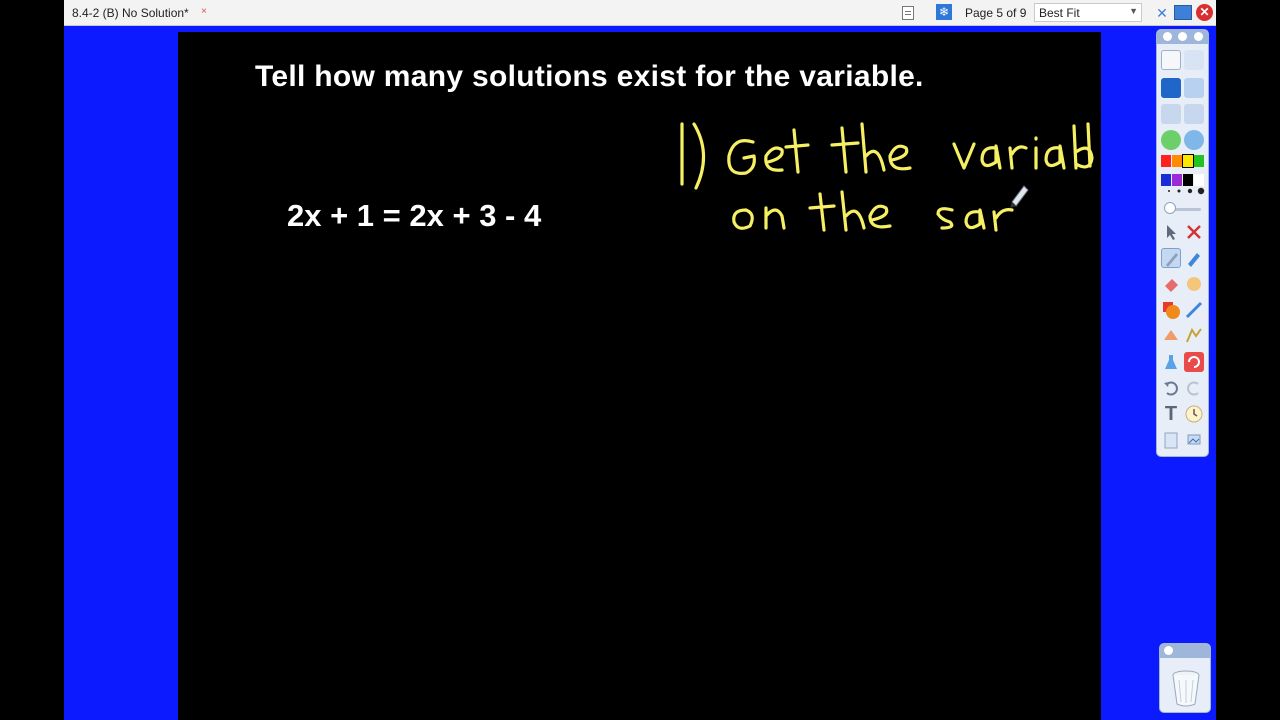  I want to click on snowflake-icon: ❄, so click(944, 12).